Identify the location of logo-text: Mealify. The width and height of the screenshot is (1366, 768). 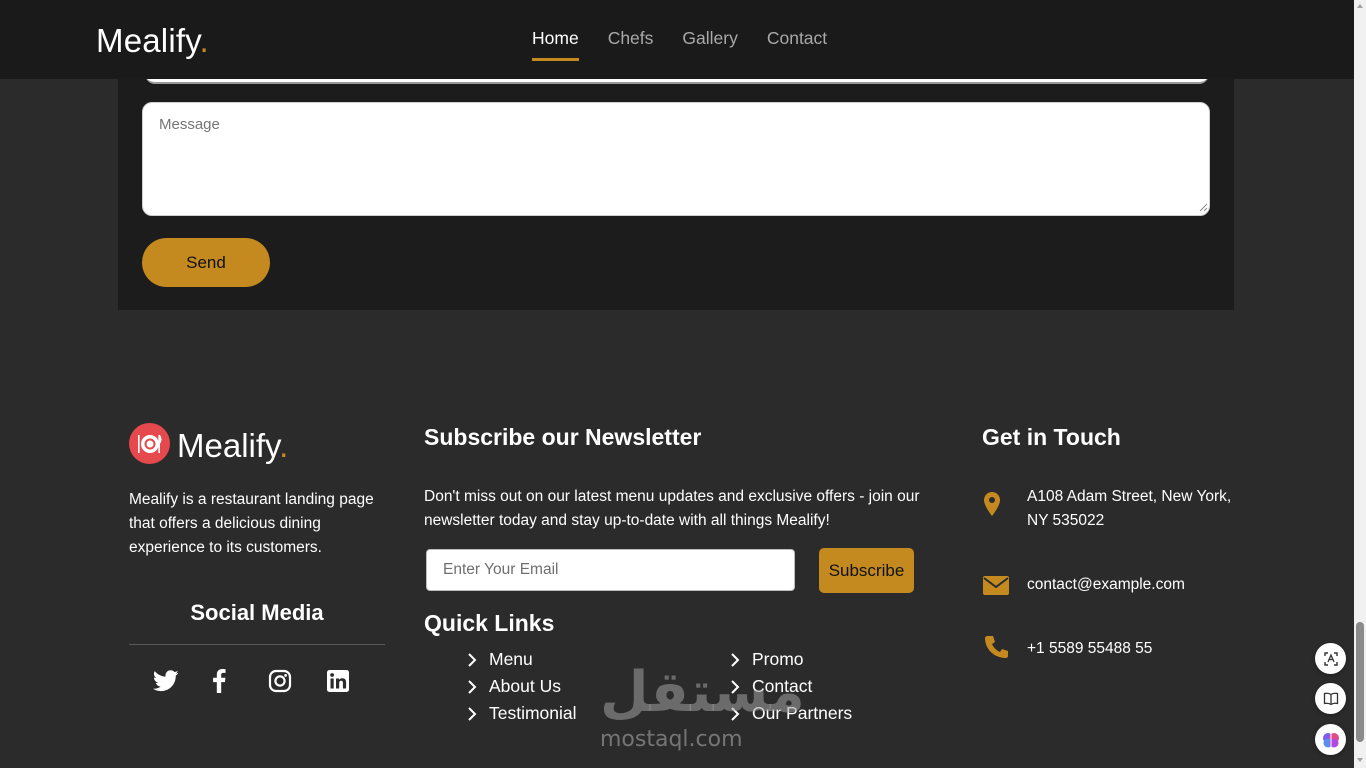
(148, 40).